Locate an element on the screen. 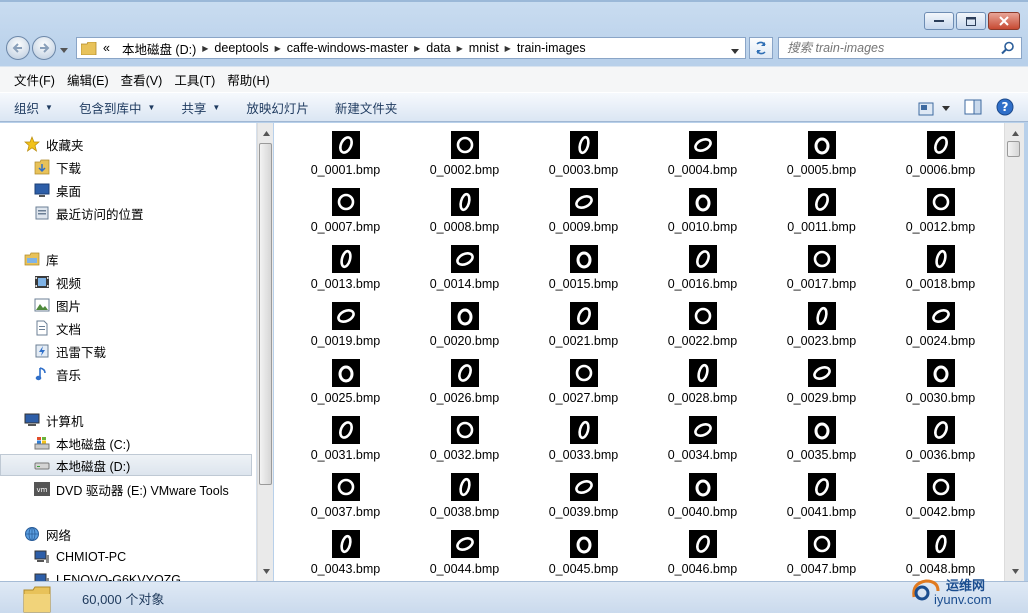  file-item: 0_0005.bmp is located at coordinates (821, 159).